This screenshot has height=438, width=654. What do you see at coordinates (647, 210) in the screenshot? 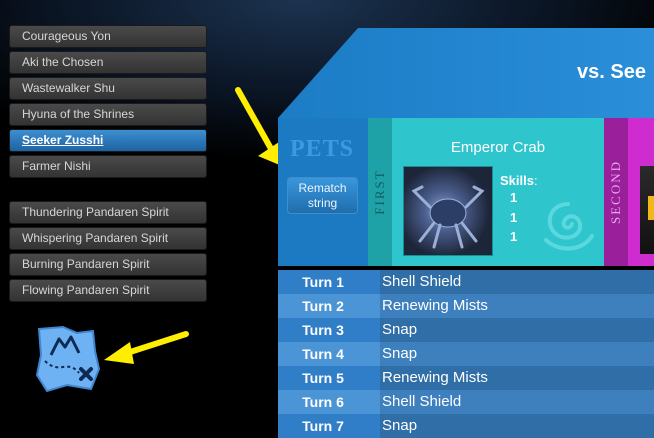
I see `second-pet-portrait` at bounding box center [647, 210].